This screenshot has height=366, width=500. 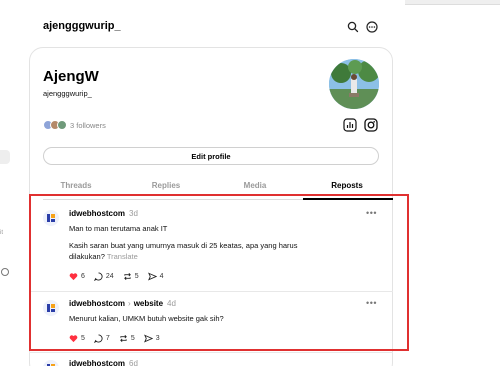 I want to click on followers-count: 3 followers, so click(x=88, y=125).